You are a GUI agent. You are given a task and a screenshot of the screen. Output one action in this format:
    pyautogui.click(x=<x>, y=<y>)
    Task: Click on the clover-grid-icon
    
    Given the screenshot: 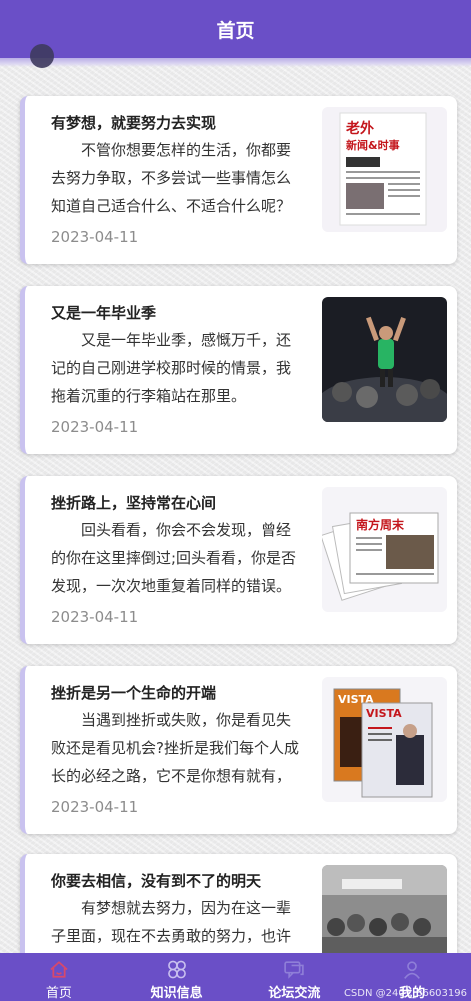 What is the action you would take?
    pyautogui.click(x=176, y=969)
    